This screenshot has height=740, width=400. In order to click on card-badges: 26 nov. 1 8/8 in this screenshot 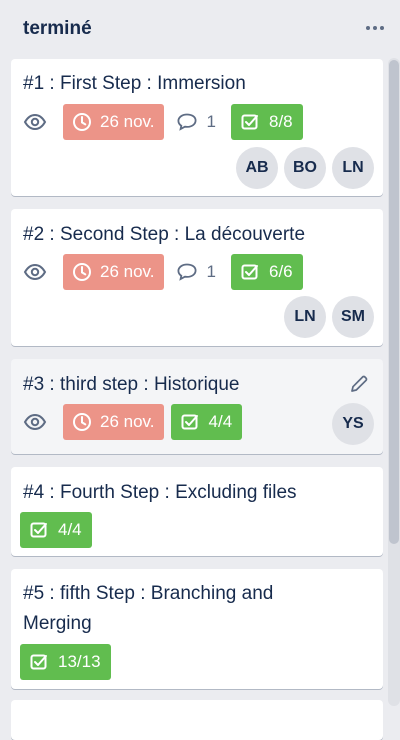, I will do `click(163, 122)`.